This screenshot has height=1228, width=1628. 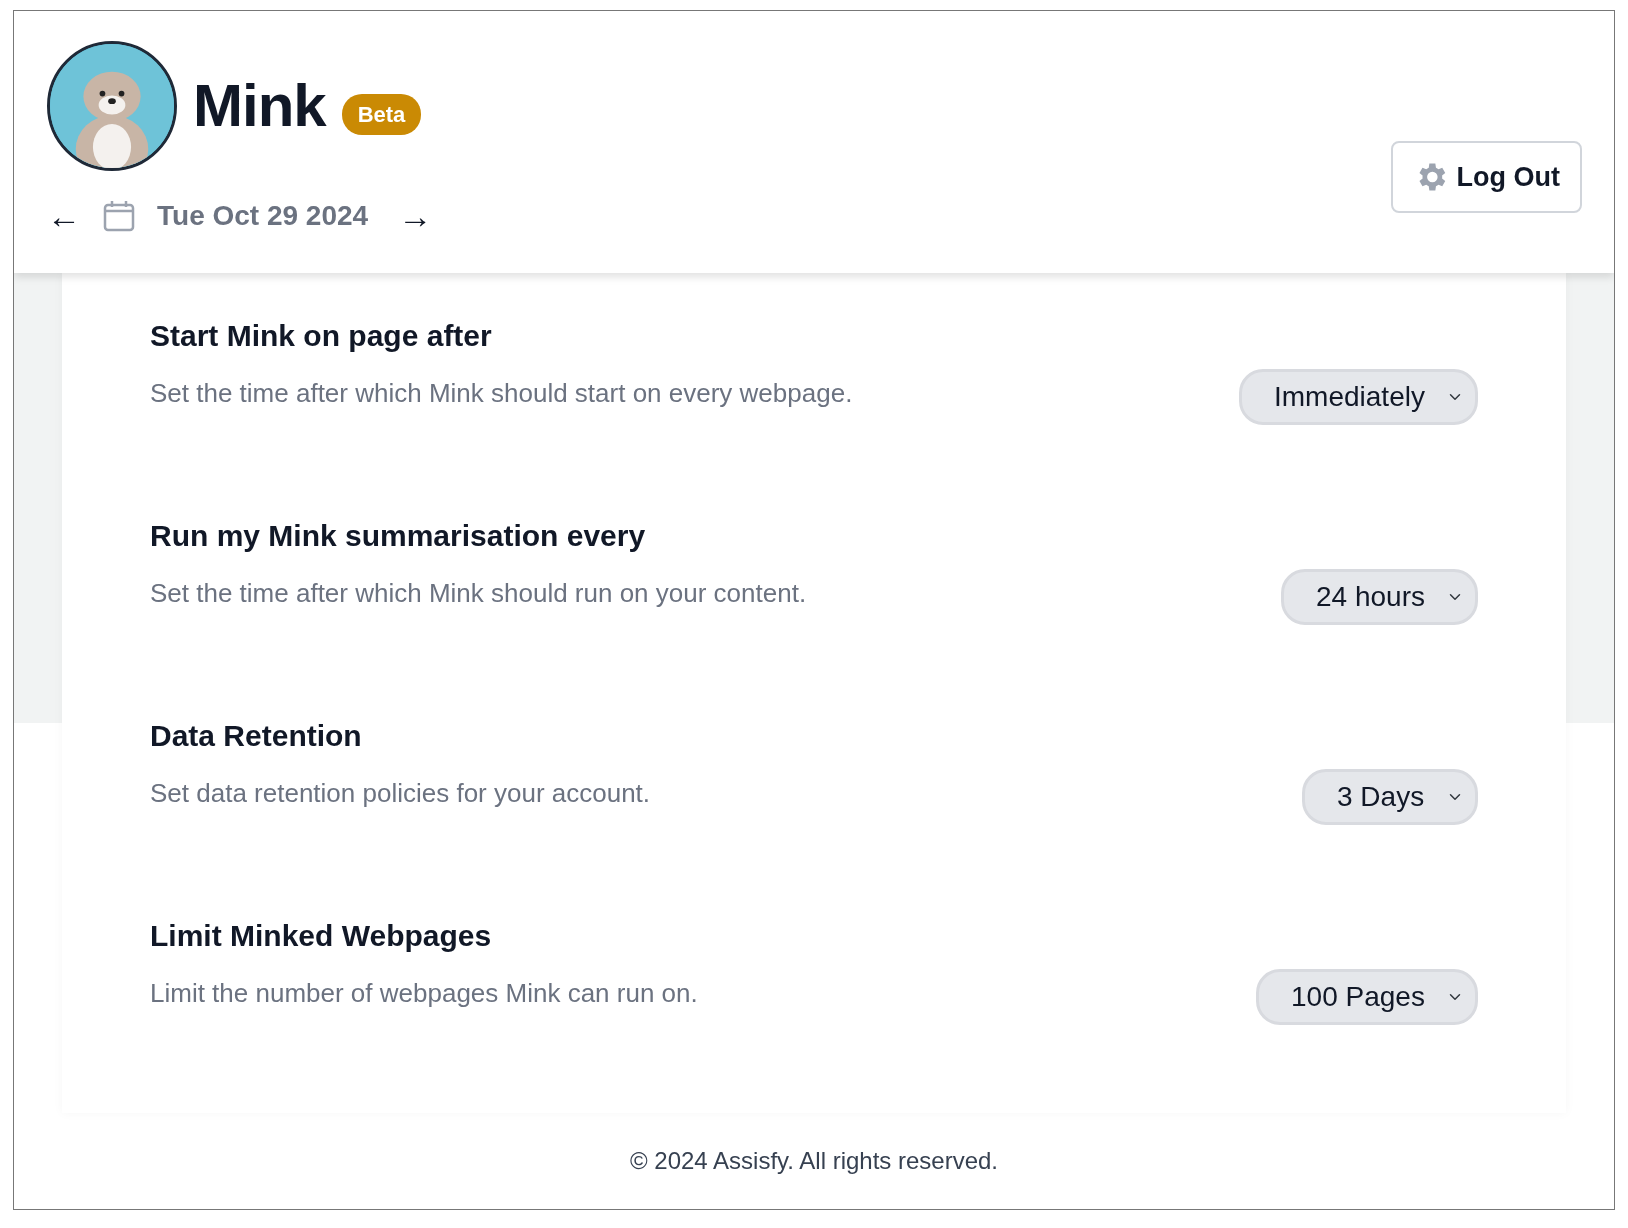 I want to click on setting-description: Set the time after which Mink should run on your content., so click(x=478, y=594).